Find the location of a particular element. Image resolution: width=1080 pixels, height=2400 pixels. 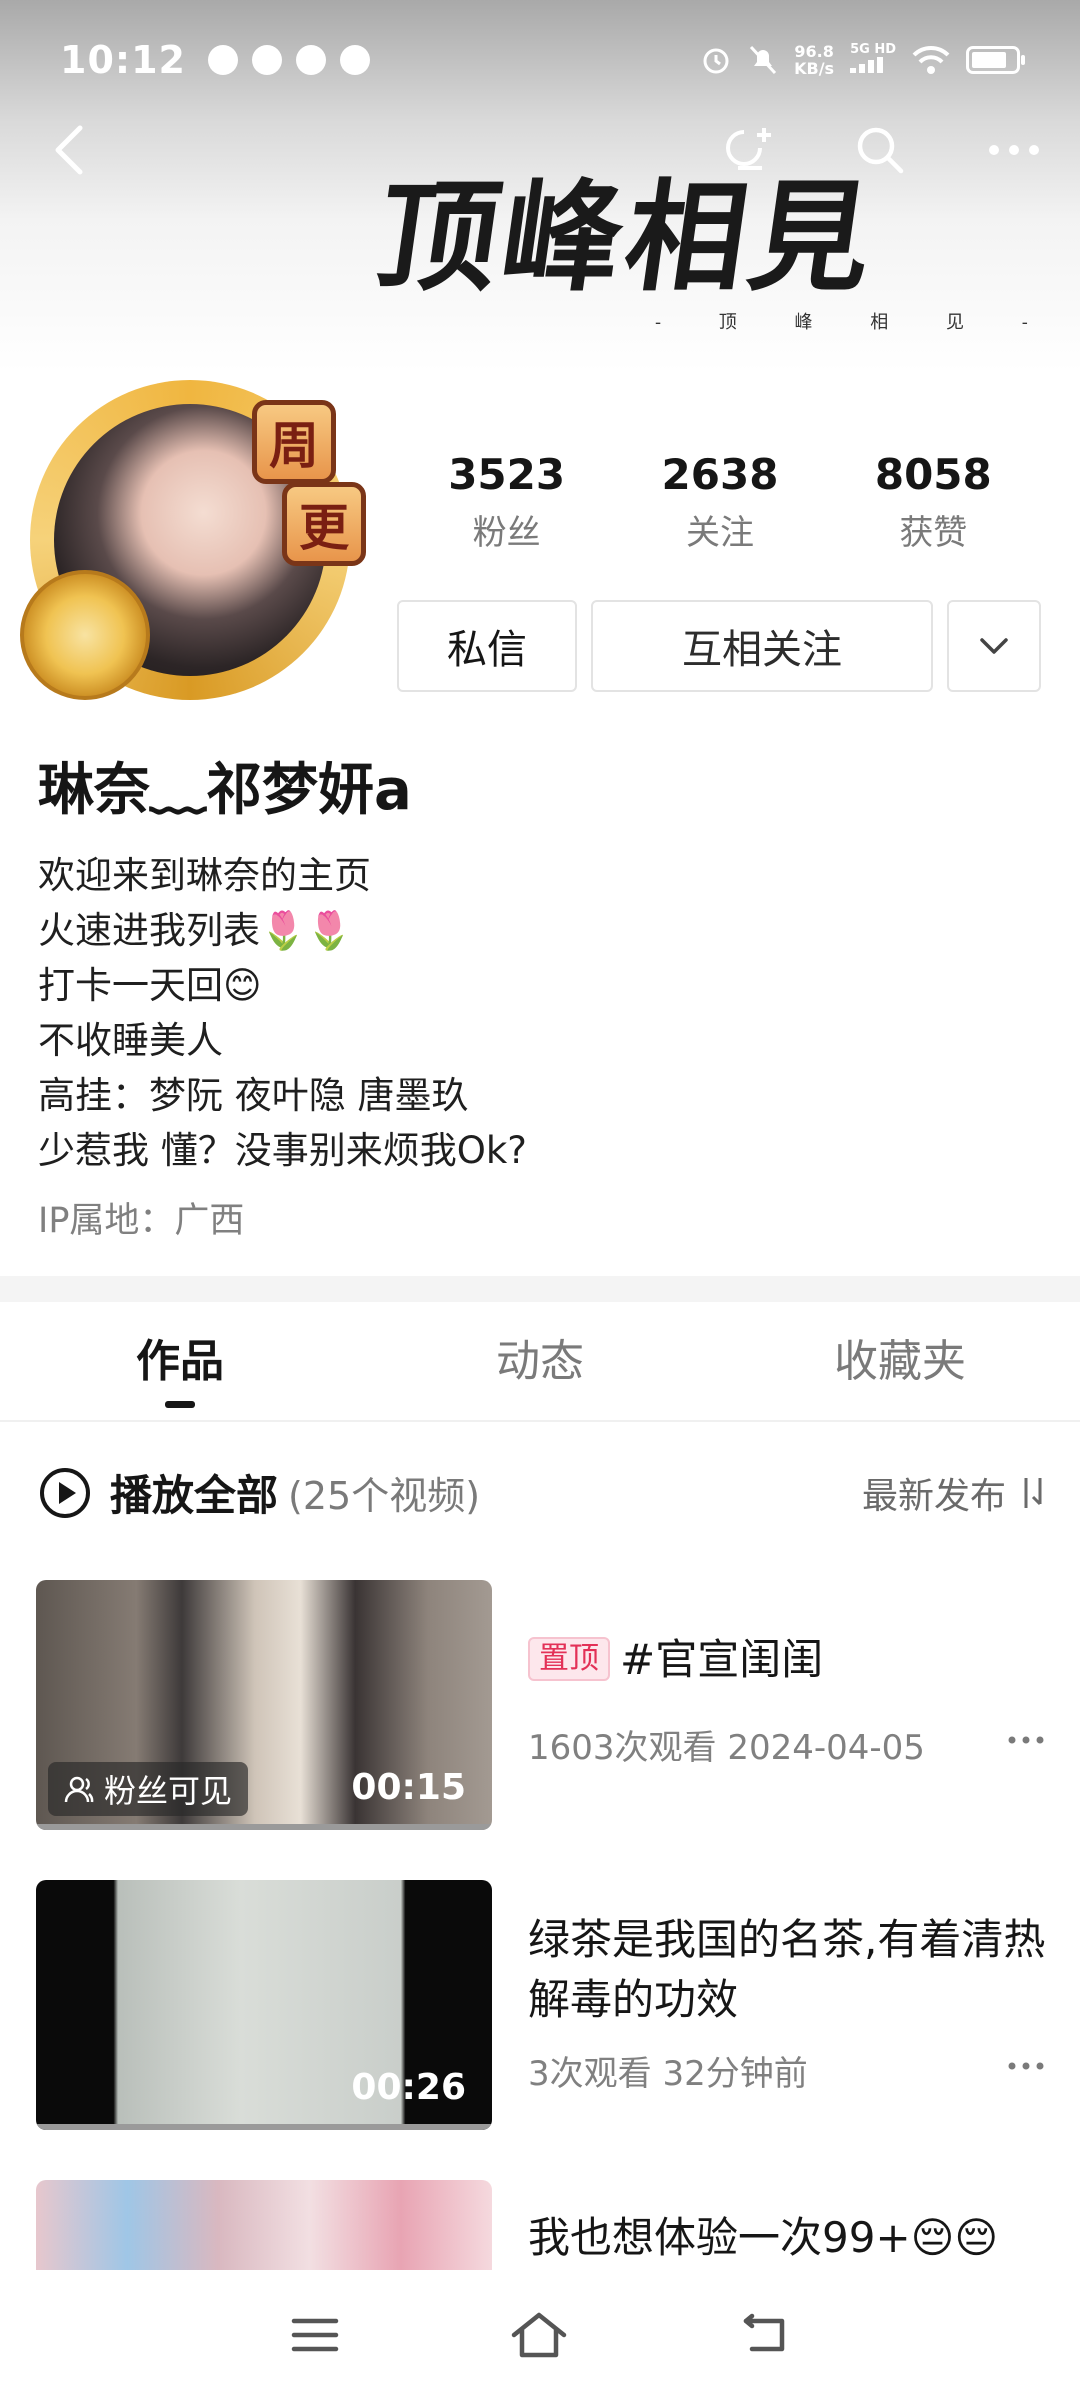

video-meta: 1603次观看 2024-04-05 is located at coordinates (726, 1748).